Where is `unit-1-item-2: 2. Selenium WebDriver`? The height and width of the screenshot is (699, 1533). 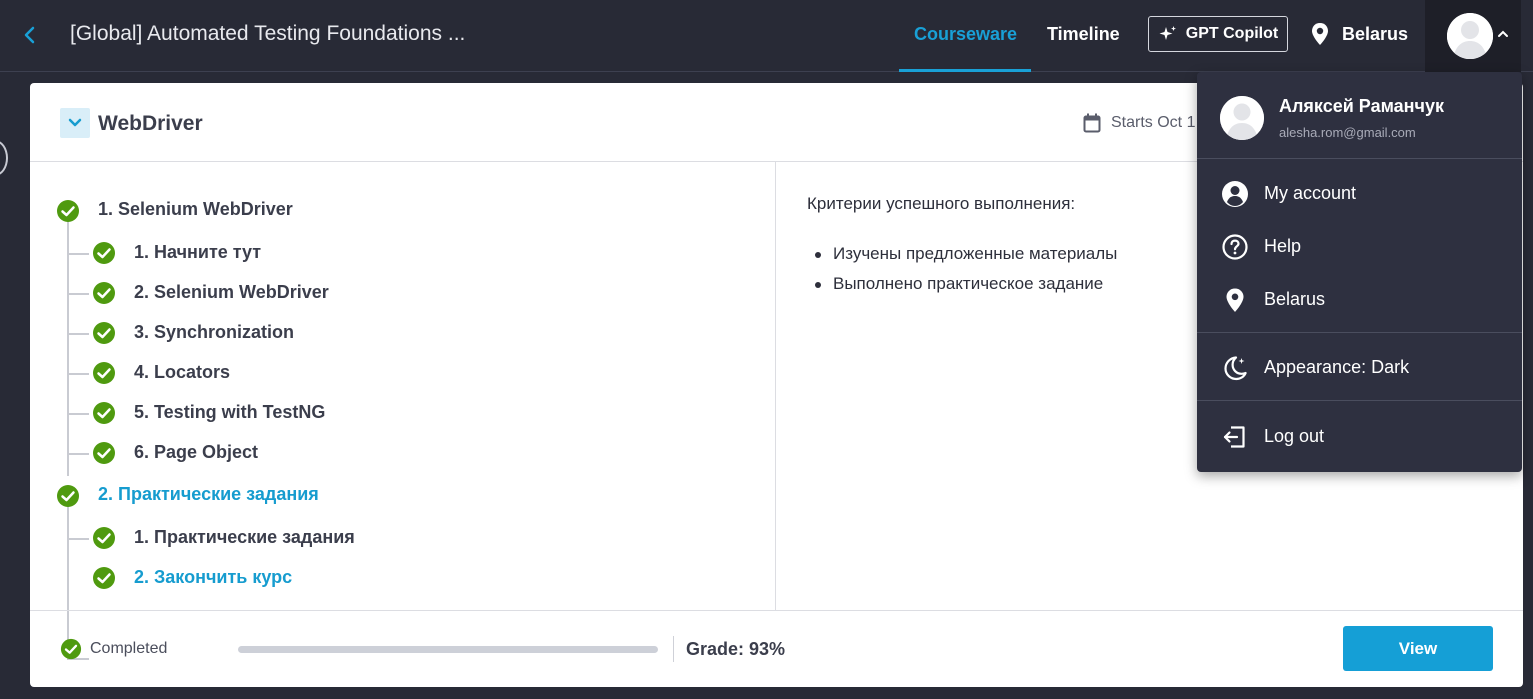 unit-1-item-2: 2. Selenium WebDriver is located at coordinates (231, 292).